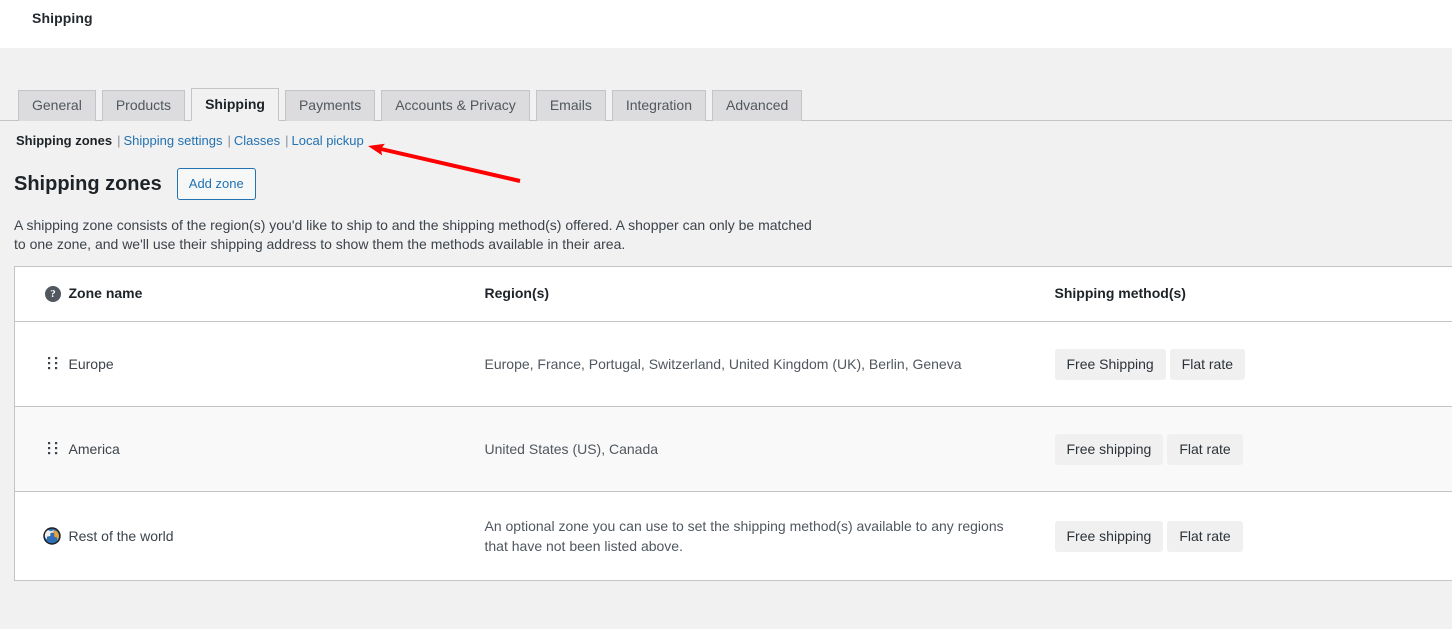 The height and width of the screenshot is (629, 1452). I want to click on tab-emails: Emails, so click(570, 105).